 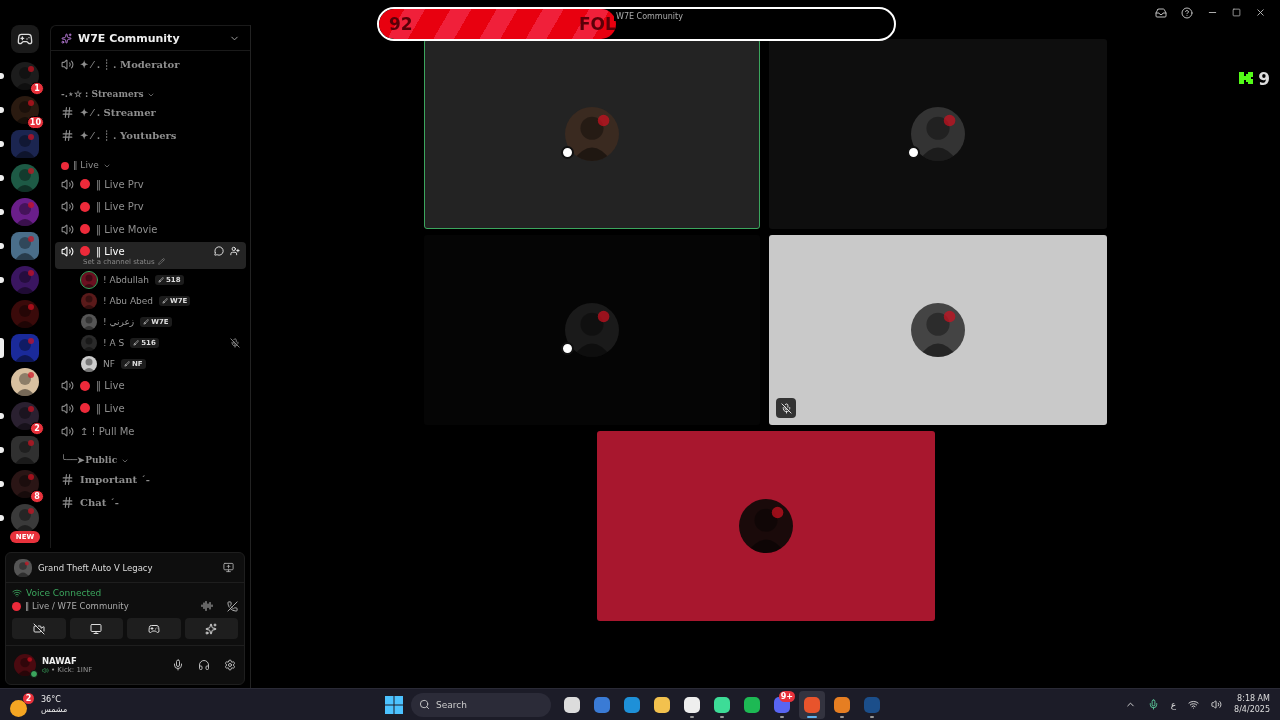 I want to click on goal-count: 92, so click(x=401, y=24).